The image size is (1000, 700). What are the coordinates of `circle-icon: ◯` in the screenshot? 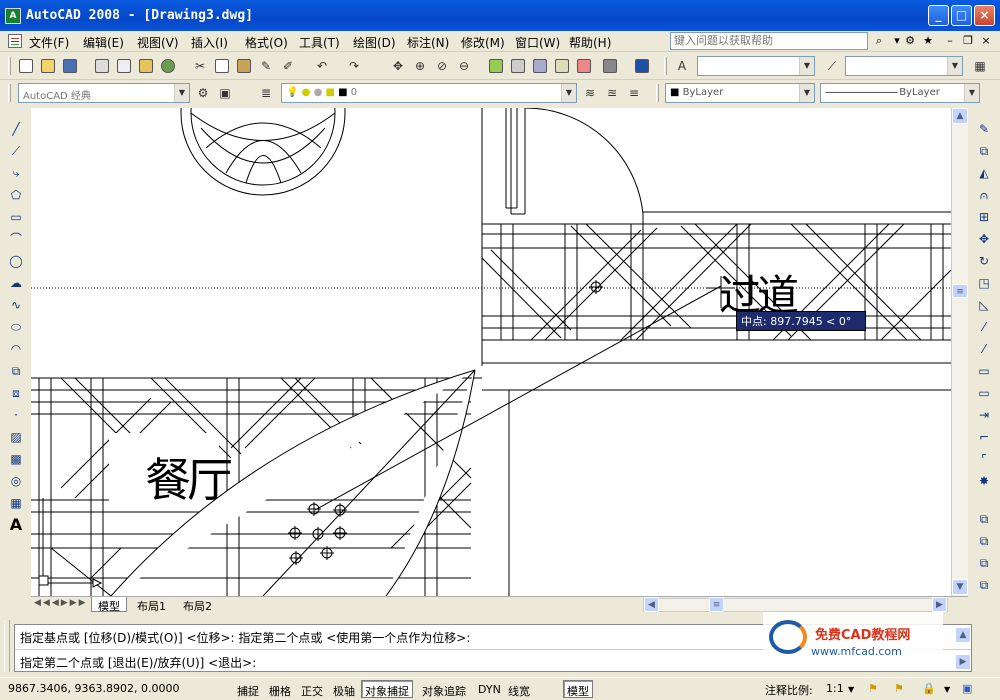 It's located at (16, 261).